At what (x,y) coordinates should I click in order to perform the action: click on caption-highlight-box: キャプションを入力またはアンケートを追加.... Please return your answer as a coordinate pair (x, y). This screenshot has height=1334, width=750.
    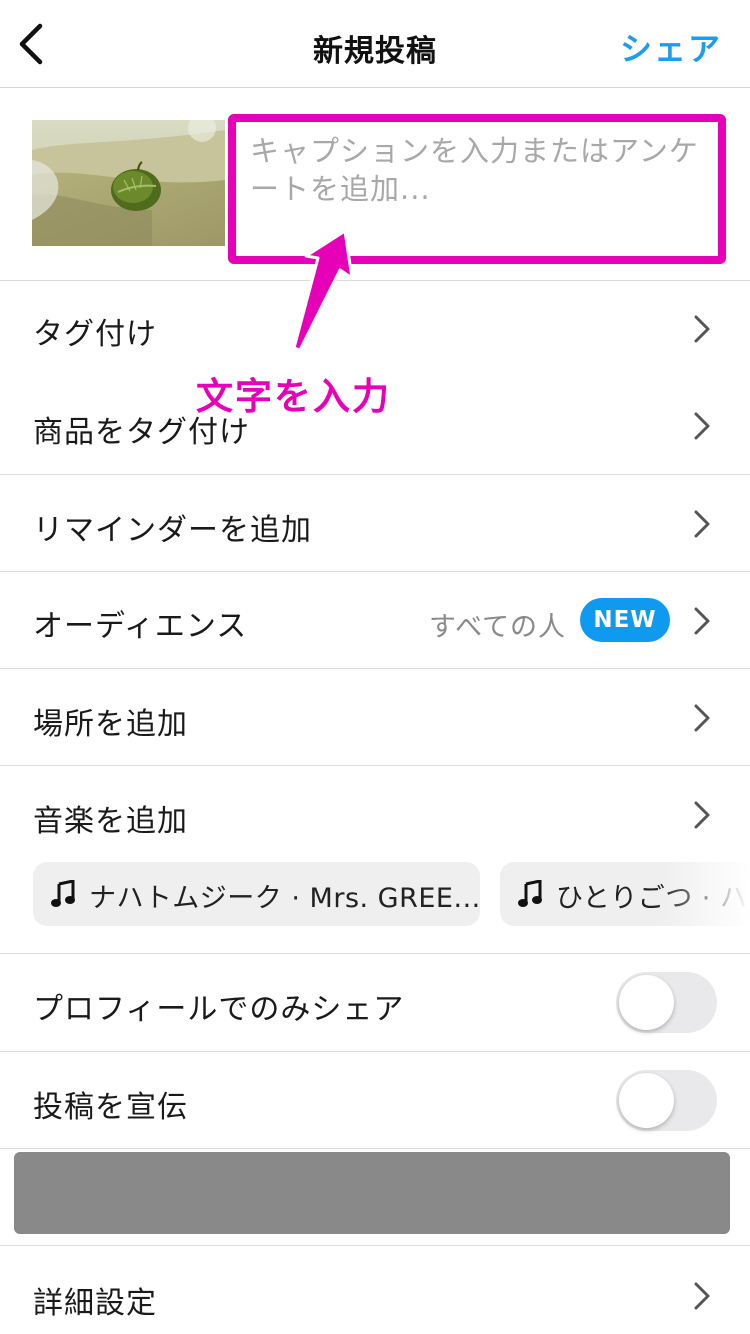
    Looking at the image, I should click on (477, 189).